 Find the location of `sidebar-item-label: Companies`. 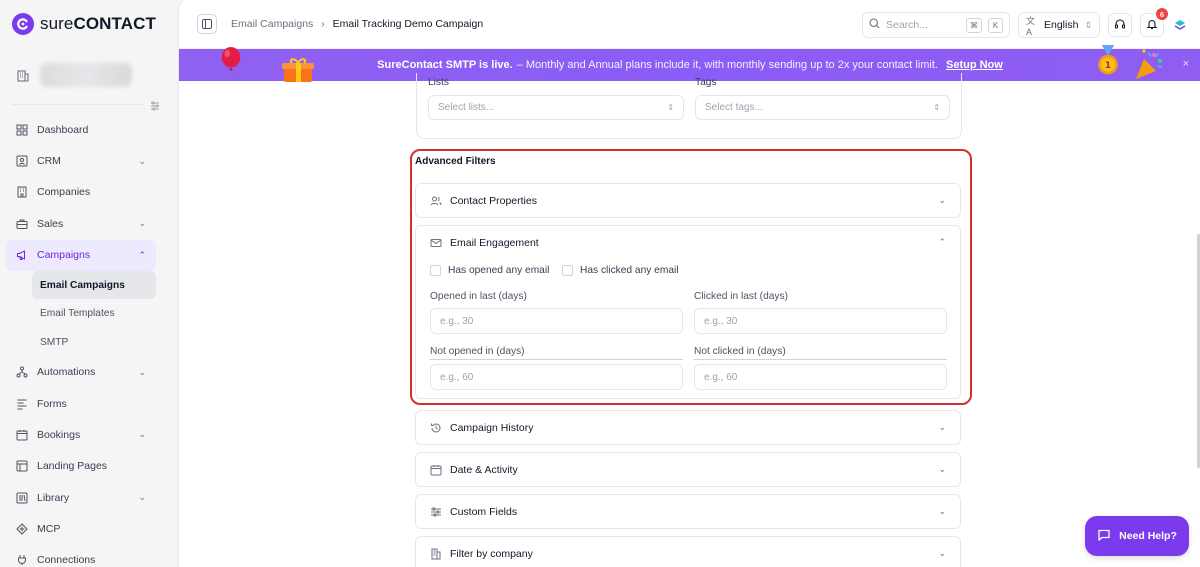

sidebar-item-label: Companies is located at coordinates (64, 192).